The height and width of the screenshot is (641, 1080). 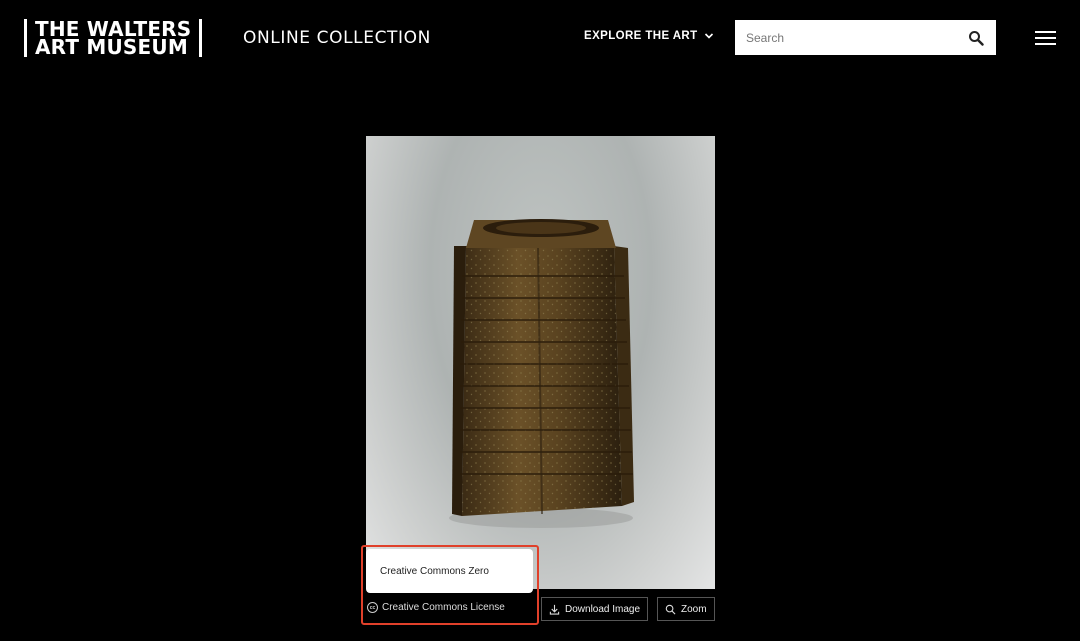 I want to click on license-tooltip: Creative Commons Zero, so click(x=449, y=571).